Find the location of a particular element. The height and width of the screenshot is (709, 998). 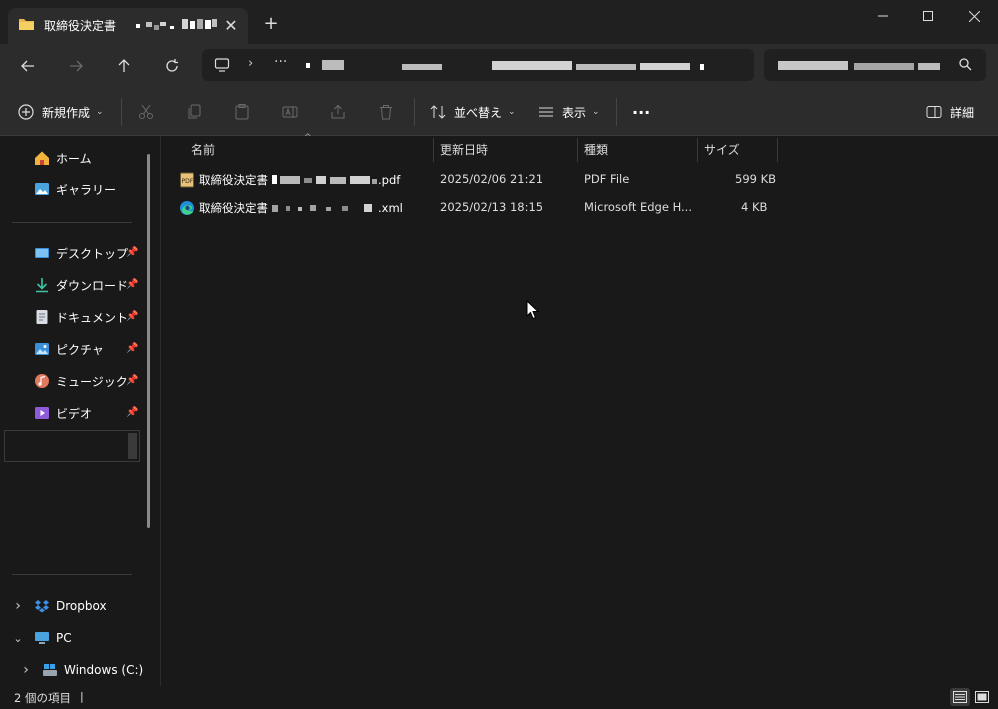

column-header-date: 更新日時 is located at coordinates (464, 149).